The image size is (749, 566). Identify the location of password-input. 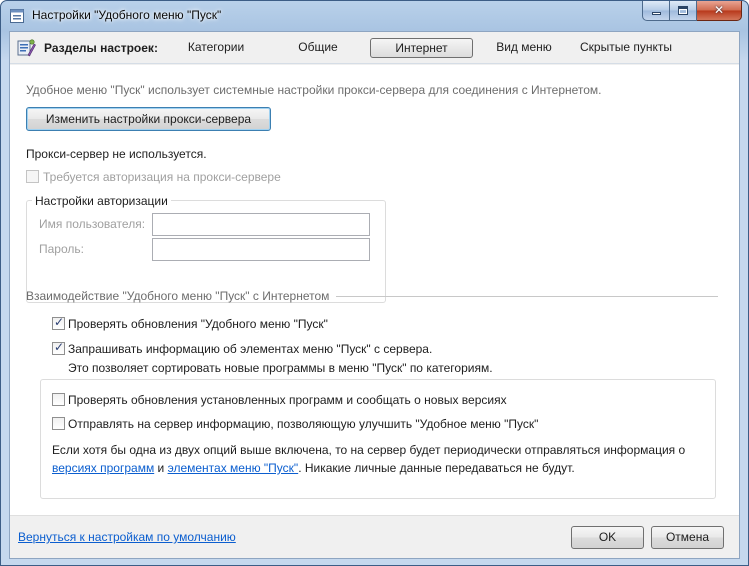
(261, 249).